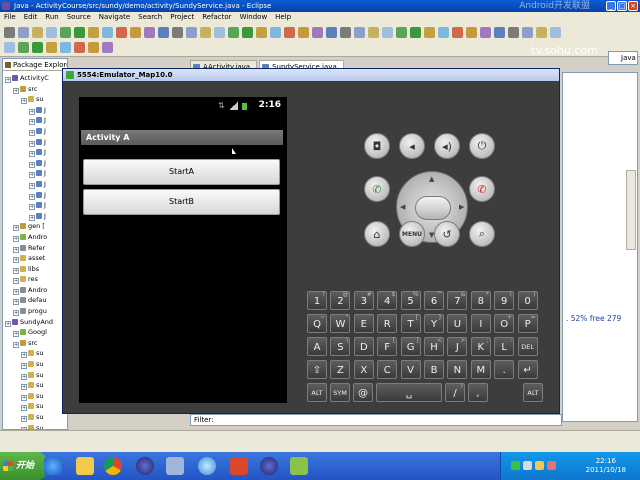 The height and width of the screenshot is (480, 640). I want to click on tree-item: + Andro, so click(35, 290).